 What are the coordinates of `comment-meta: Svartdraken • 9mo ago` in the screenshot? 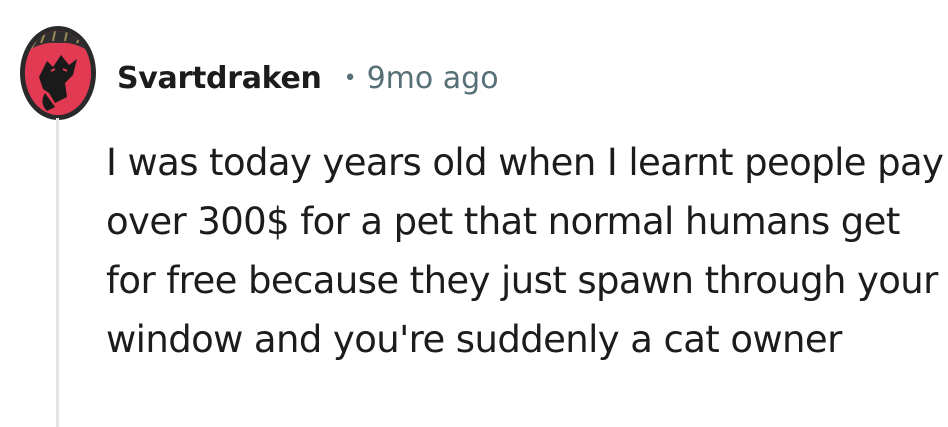 It's located at (308, 78).